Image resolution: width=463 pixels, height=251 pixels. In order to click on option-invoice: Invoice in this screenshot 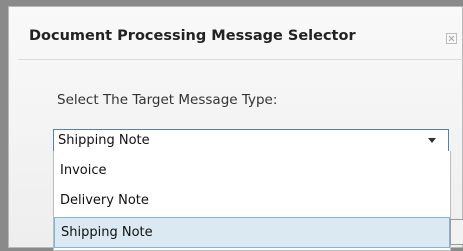, I will do `click(252, 170)`.